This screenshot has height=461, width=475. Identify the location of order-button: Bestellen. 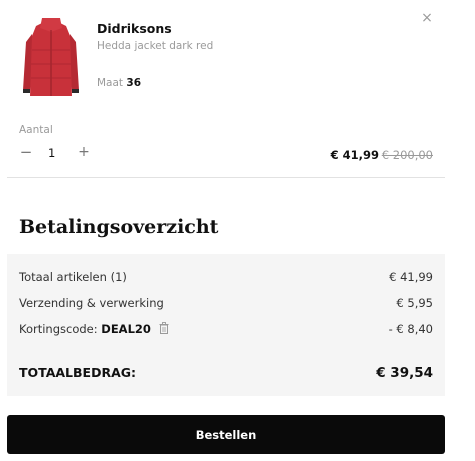
(226, 434).